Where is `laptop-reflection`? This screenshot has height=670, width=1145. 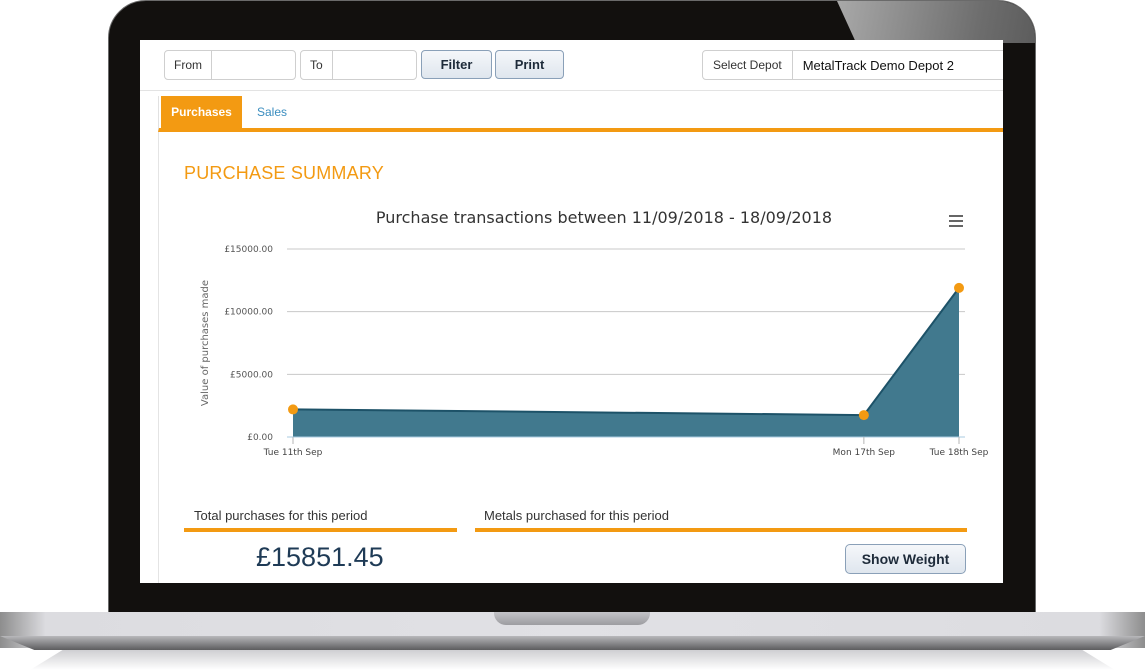
laptop-reflection is located at coordinates (572, 660).